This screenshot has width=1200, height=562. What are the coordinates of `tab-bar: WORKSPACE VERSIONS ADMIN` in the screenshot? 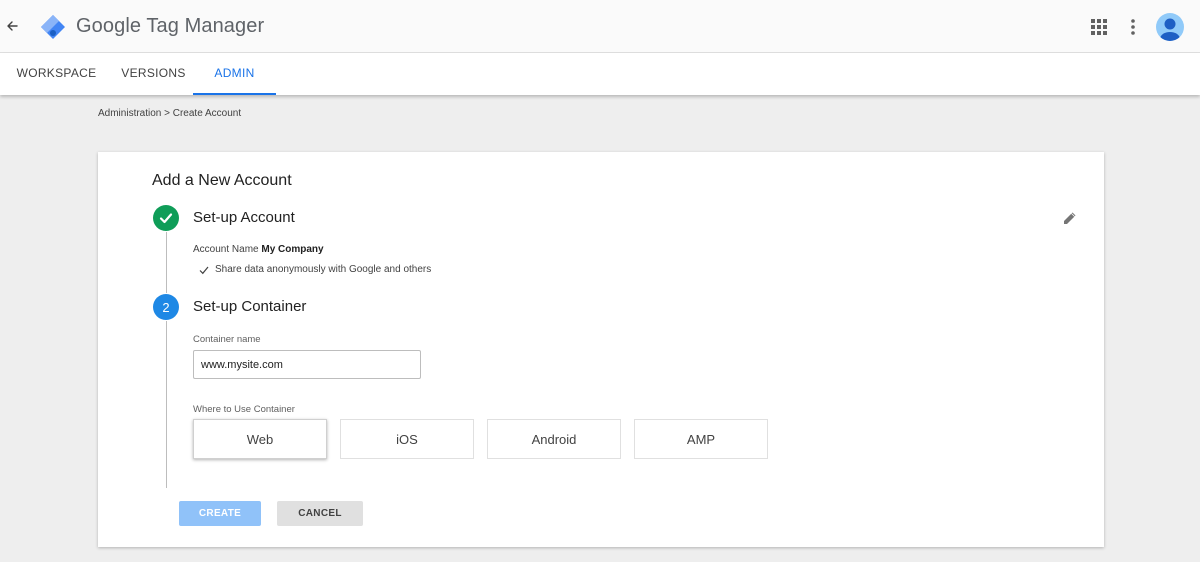 It's located at (600, 74).